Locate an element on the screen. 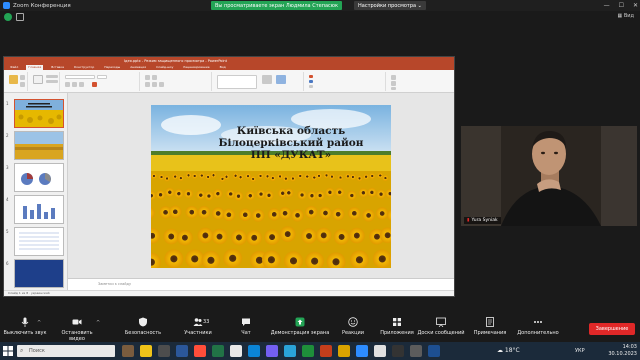 This screenshot has width=640, height=360. meeting-info-icon is located at coordinates (20, 17).